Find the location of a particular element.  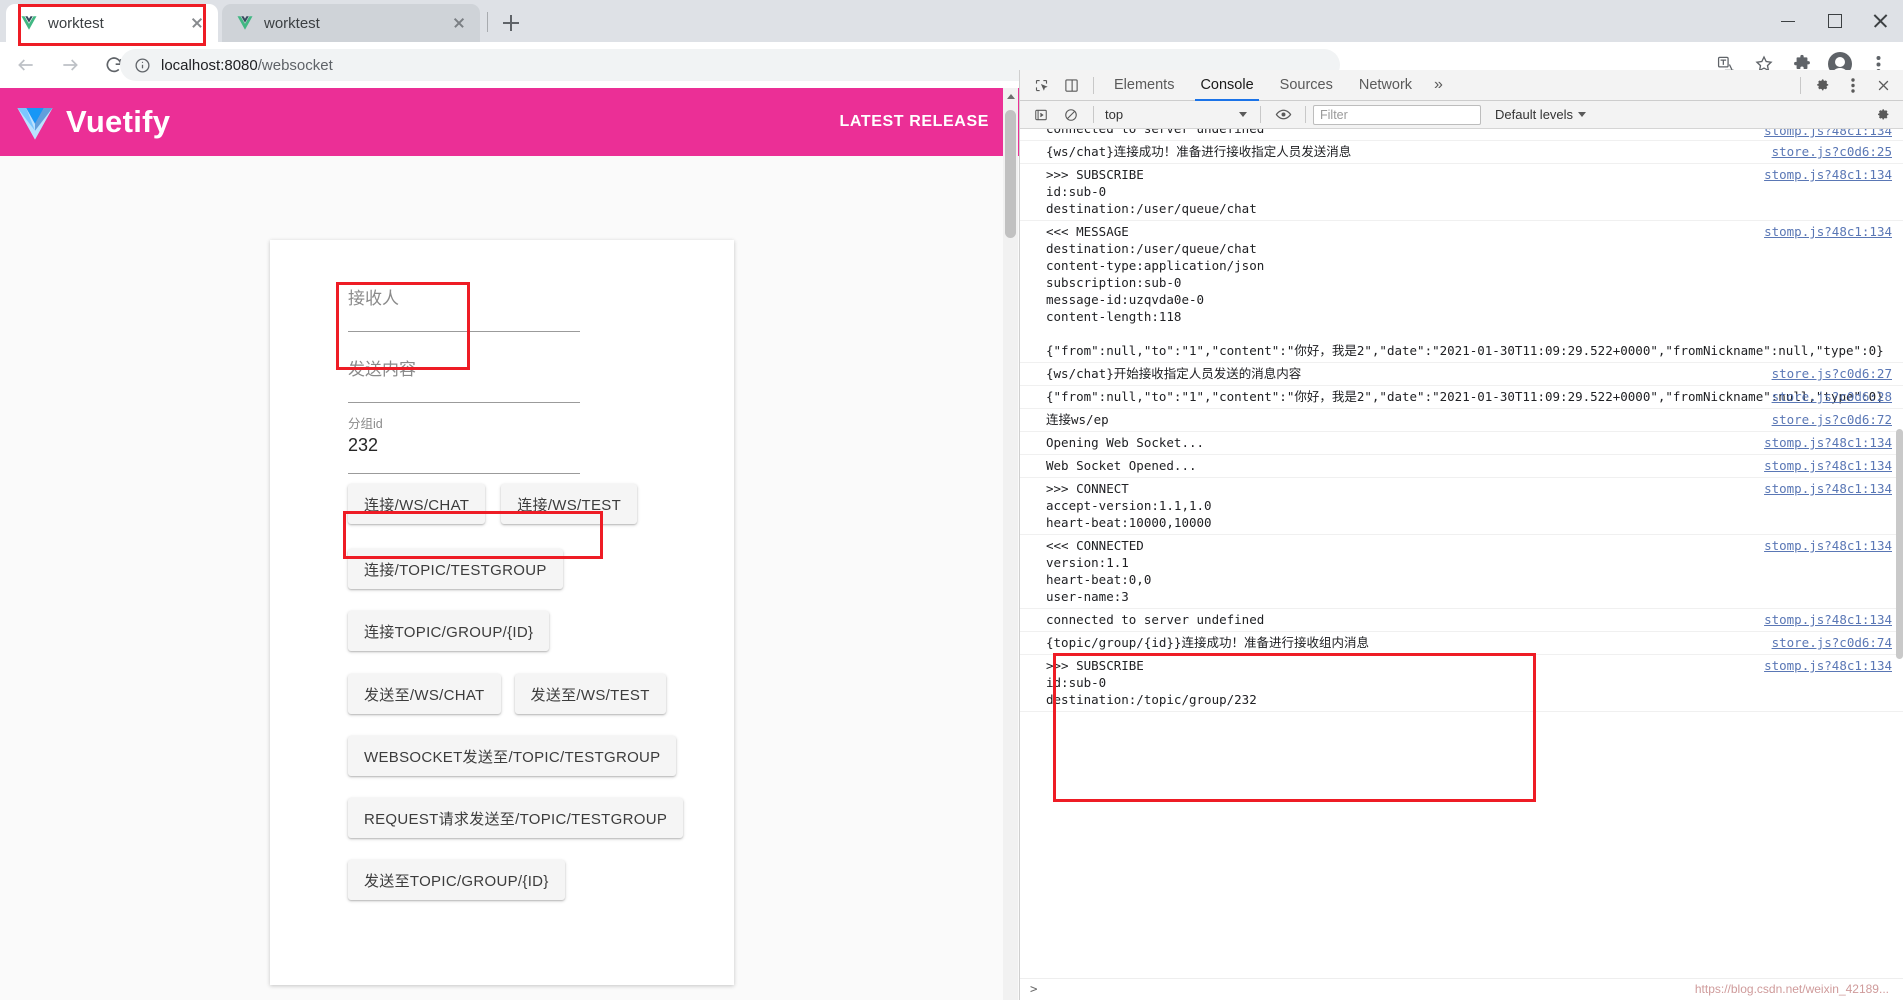

browser-tab-1: worktest is located at coordinates (351, 23).